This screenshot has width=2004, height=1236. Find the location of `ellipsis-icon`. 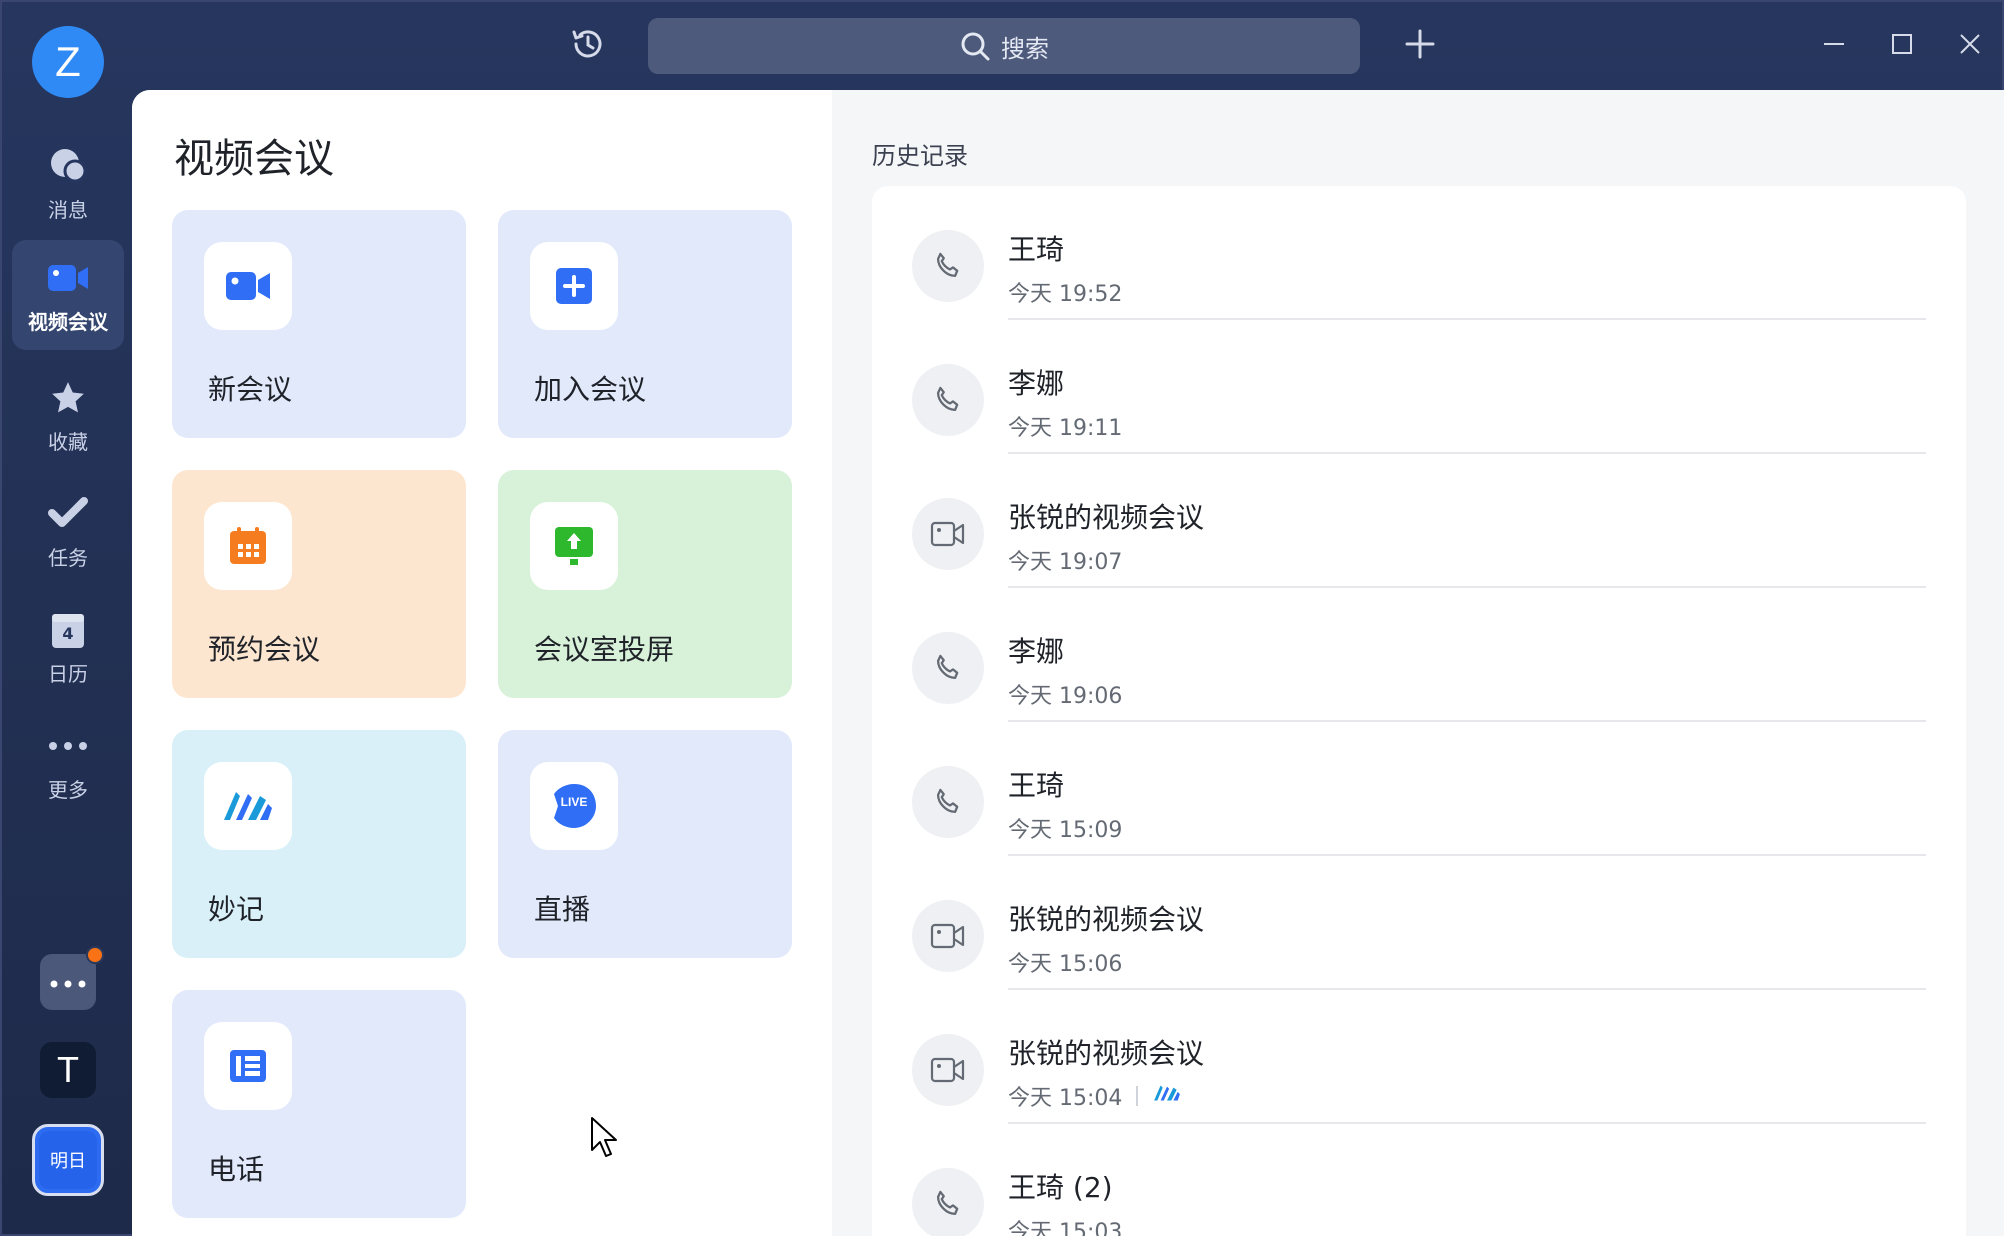

ellipsis-icon is located at coordinates (68, 982).